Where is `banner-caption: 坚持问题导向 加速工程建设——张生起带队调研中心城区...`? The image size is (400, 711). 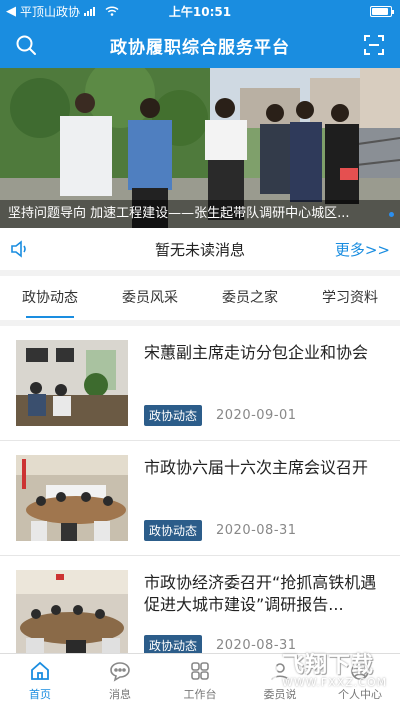
banner-caption: 坚持问题导向 加速工程建设——张生起带队调研中心城区... is located at coordinates (200, 214).